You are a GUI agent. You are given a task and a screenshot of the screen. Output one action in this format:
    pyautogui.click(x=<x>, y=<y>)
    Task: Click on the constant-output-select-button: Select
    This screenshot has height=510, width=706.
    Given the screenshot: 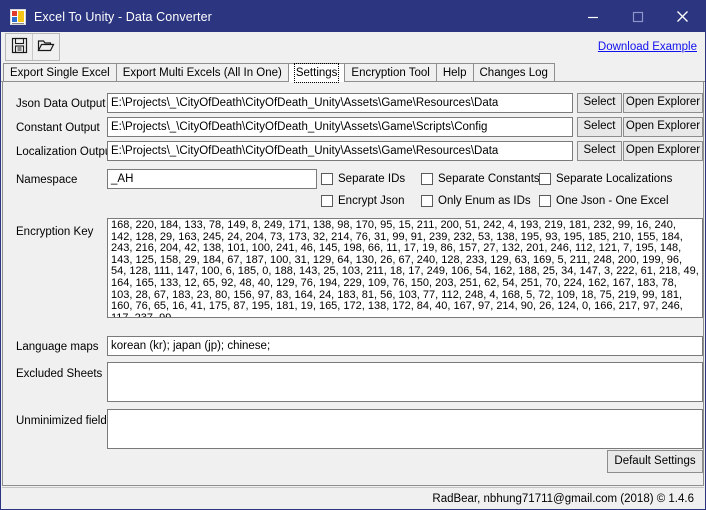 What is the action you would take?
    pyautogui.click(x=599, y=127)
    